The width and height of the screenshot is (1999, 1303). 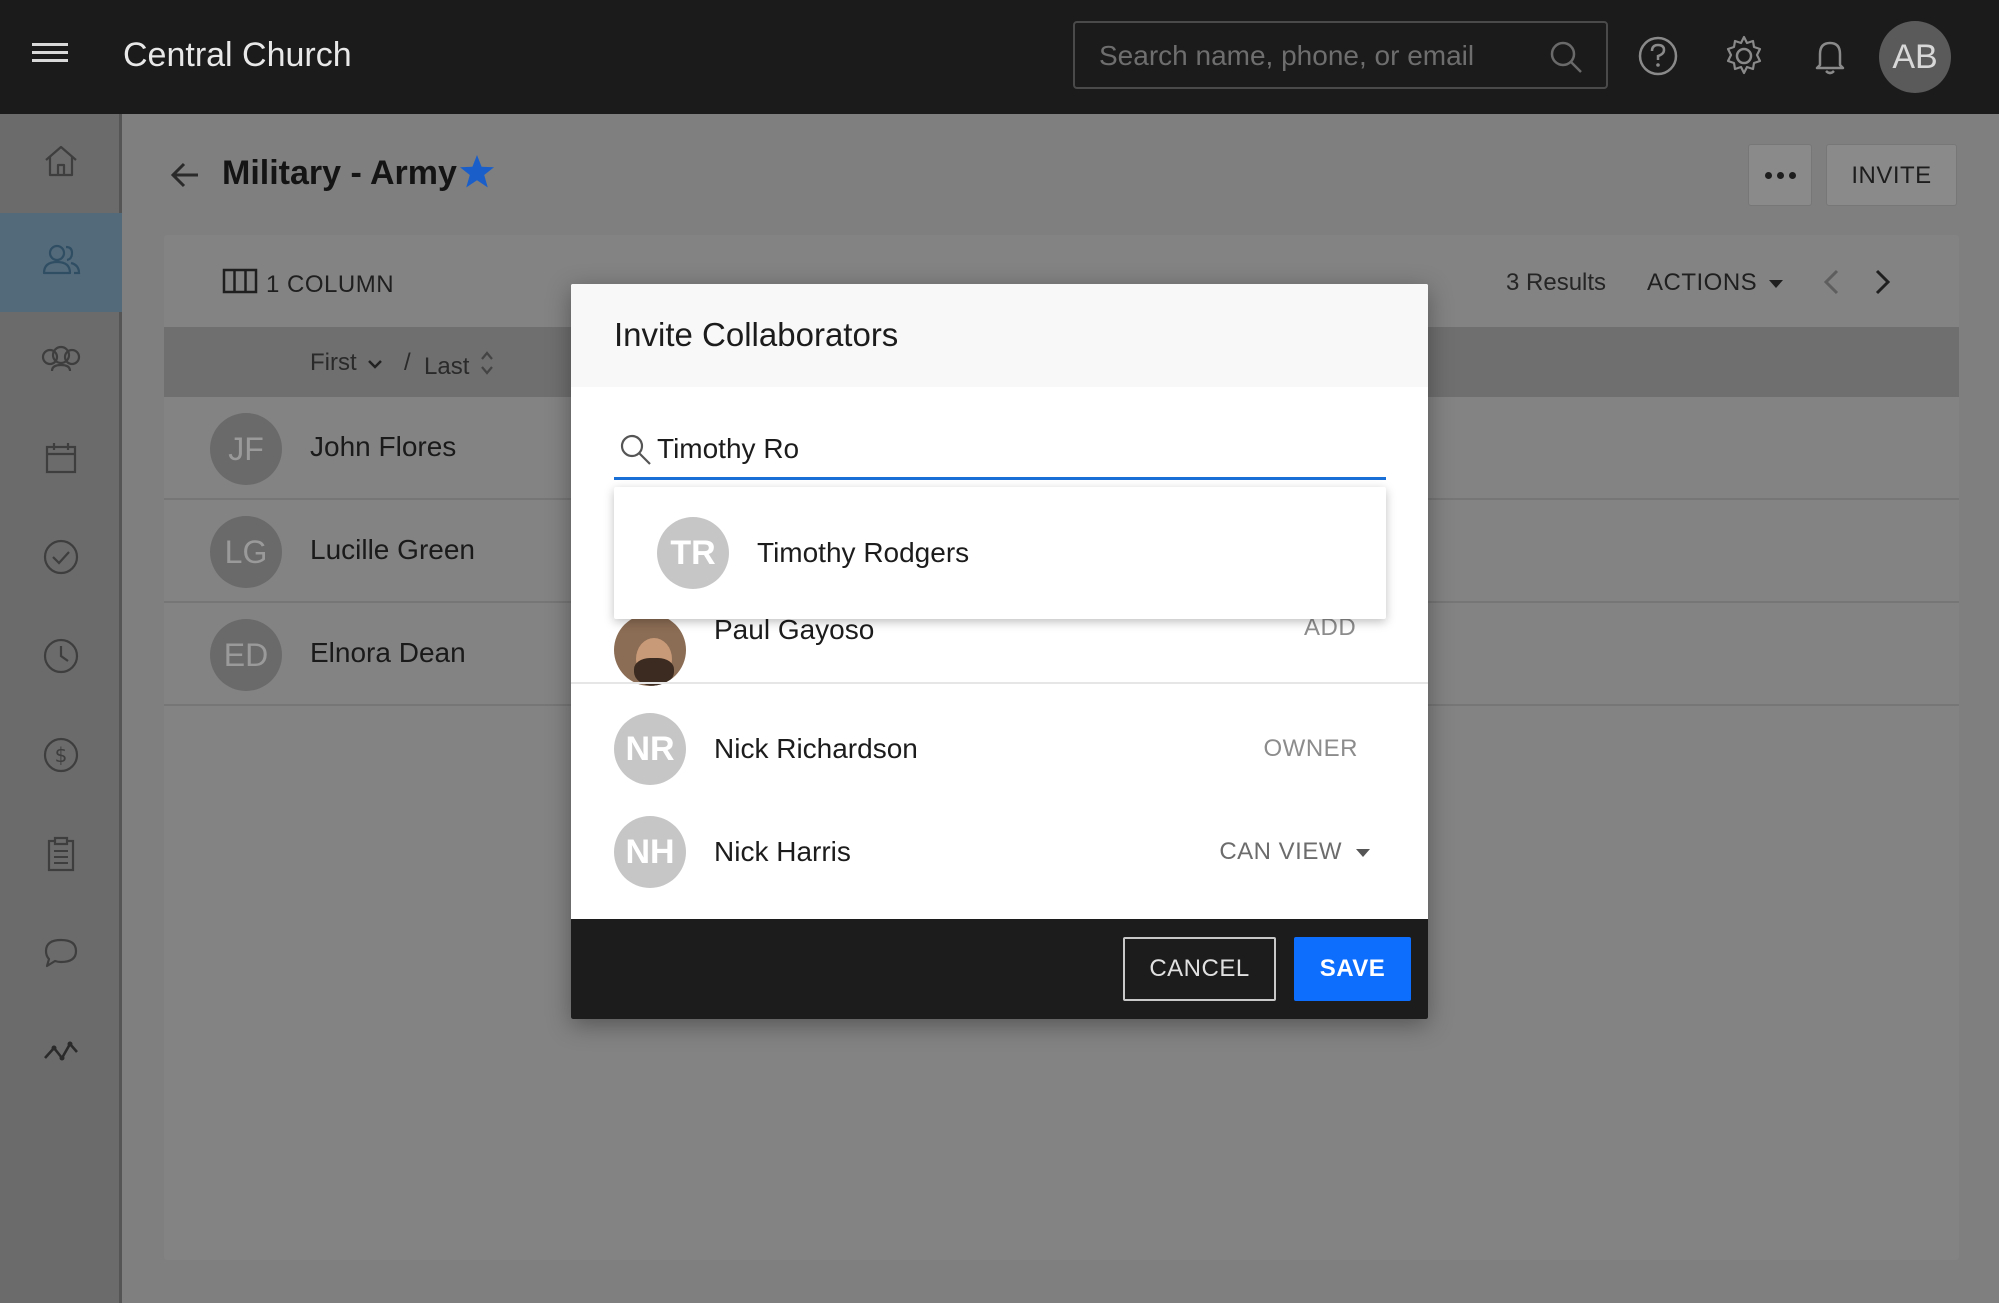 What do you see at coordinates (339, 173) in the screenshot?
I see `page-title: Military - Army` at bounding box center [339, 173].